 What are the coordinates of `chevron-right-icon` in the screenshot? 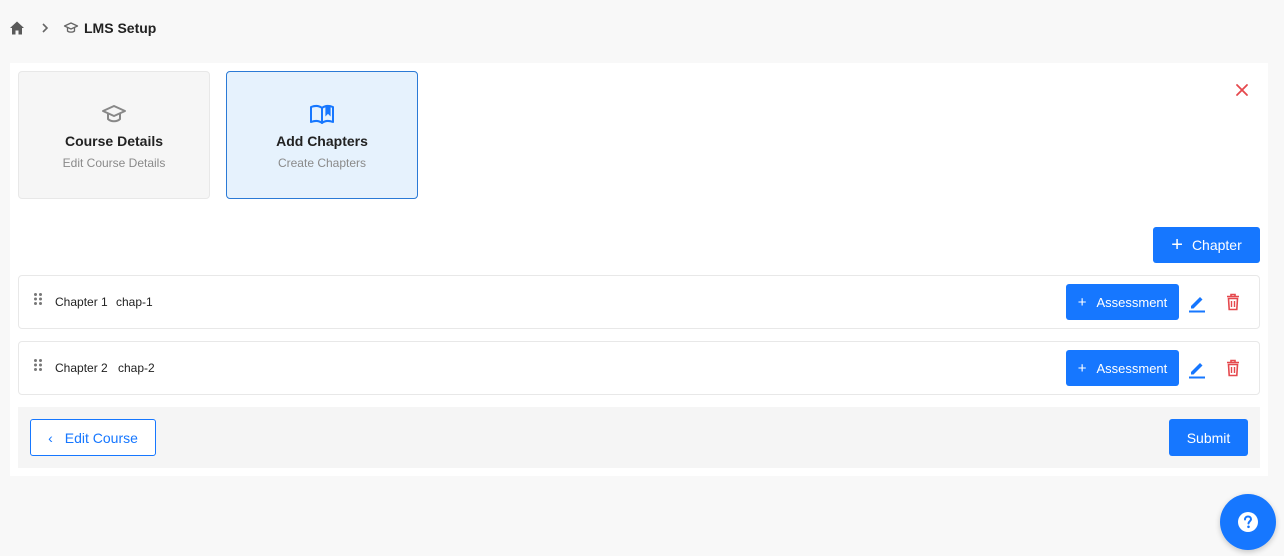 It's located at (45, 28).